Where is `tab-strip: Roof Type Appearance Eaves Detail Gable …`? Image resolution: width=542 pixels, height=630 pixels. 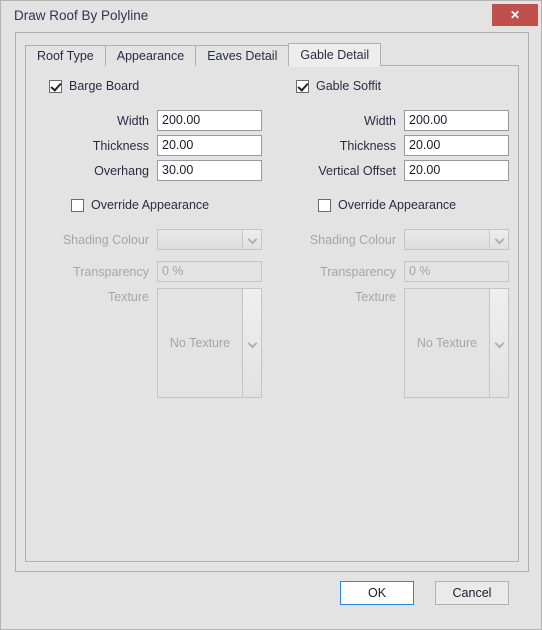
tab-strip: Roof Type Appearance Eaves Detail Gable … is located at coordinates (203, 55).